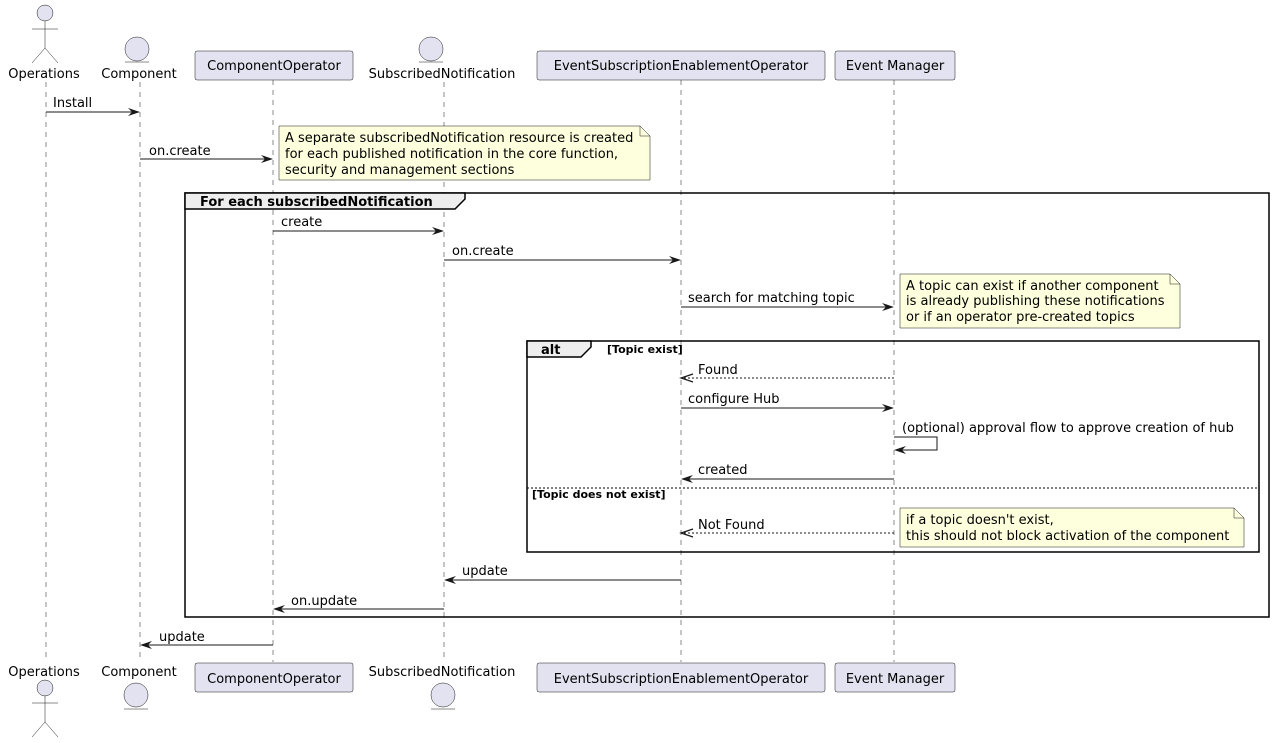 This screenshot has height=743, width=1274. Describe the element at coordinates (562, 254) in the screenshot. I see `message-subn-on-create: on.create` at that location.